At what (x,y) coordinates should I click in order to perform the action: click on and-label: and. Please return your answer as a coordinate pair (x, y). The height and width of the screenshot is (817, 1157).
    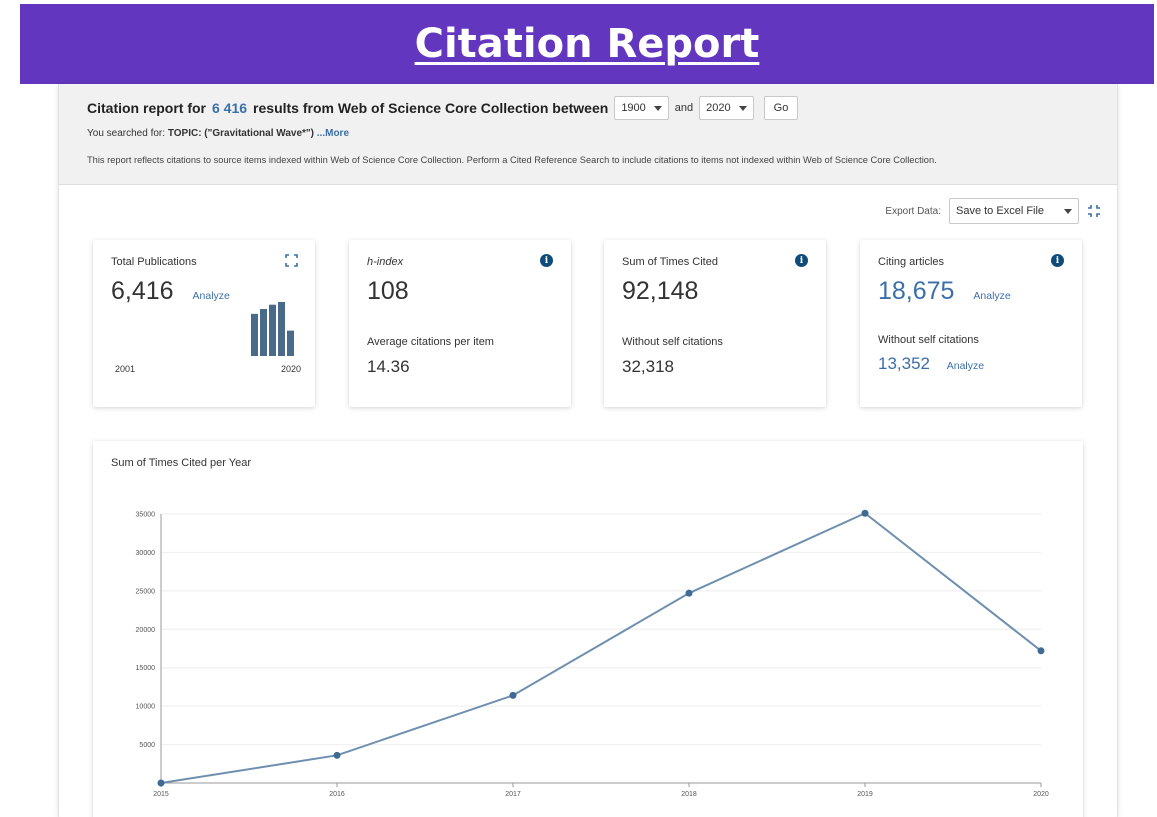
    Looking at the image, I should click on (684, 108).